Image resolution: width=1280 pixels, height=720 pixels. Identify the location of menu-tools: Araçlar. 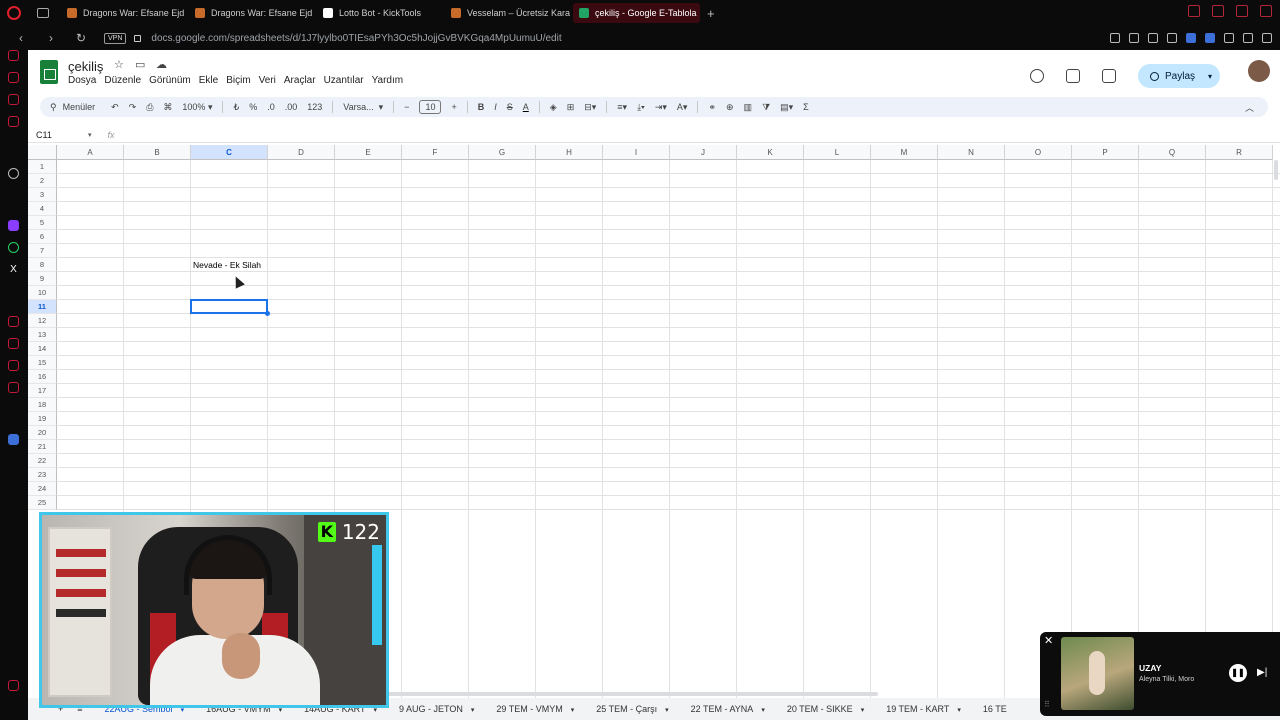
(300, 80).